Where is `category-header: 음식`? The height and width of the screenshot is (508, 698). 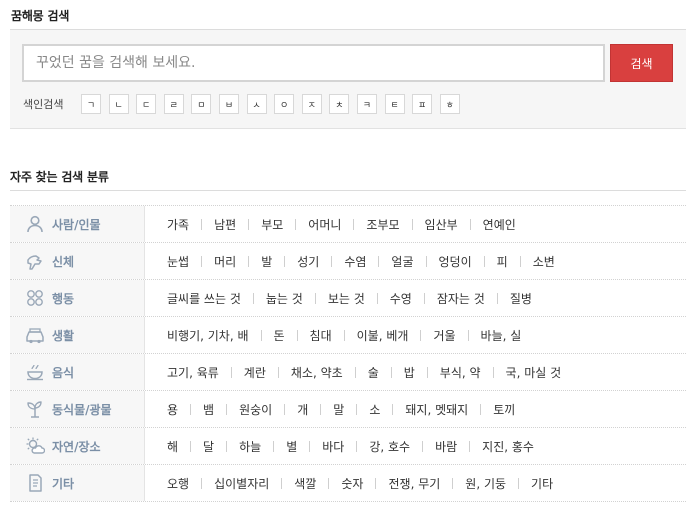
category-header: 음식 is located at coordinates (77, 372).